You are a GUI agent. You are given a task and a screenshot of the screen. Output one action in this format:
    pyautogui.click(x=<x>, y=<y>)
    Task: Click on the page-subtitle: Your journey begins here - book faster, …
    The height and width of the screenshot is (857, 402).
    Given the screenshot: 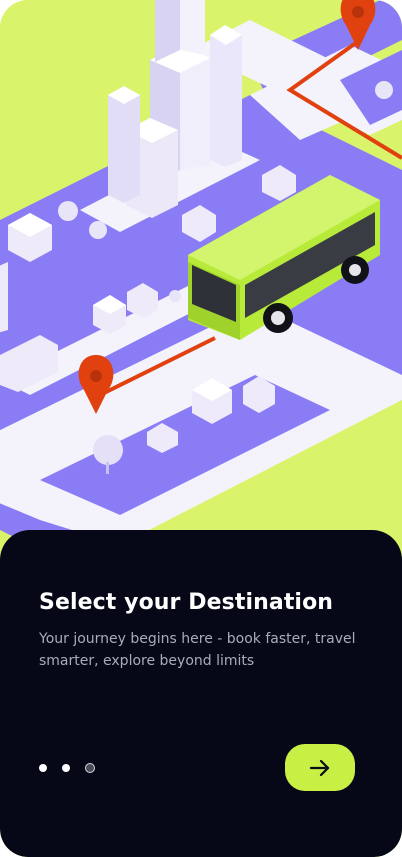 What is the action you would take?
    pyautogui.click(x=197, y=650)
    